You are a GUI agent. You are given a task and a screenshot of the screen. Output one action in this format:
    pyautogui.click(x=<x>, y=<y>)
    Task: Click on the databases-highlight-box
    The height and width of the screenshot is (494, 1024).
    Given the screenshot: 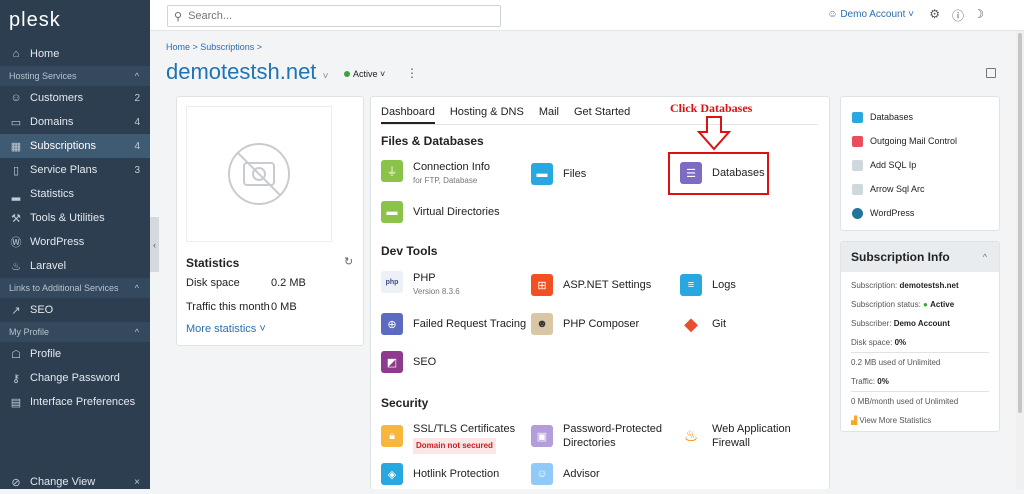 What is the action you would take?
    pyautogui.click(x=718, y=173)
    